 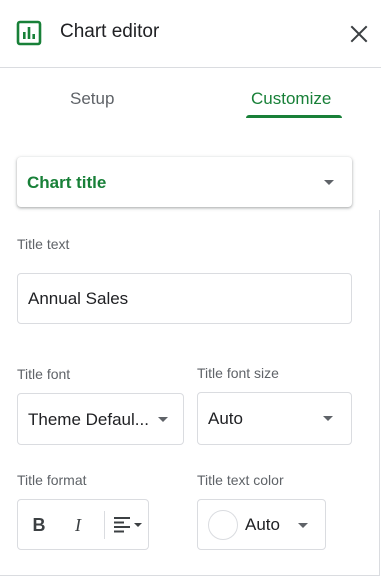 What do you see at coordinates (52, 480) in the screenshot?
I see `title-format-label: Title format` at bounding box center [52, 480].